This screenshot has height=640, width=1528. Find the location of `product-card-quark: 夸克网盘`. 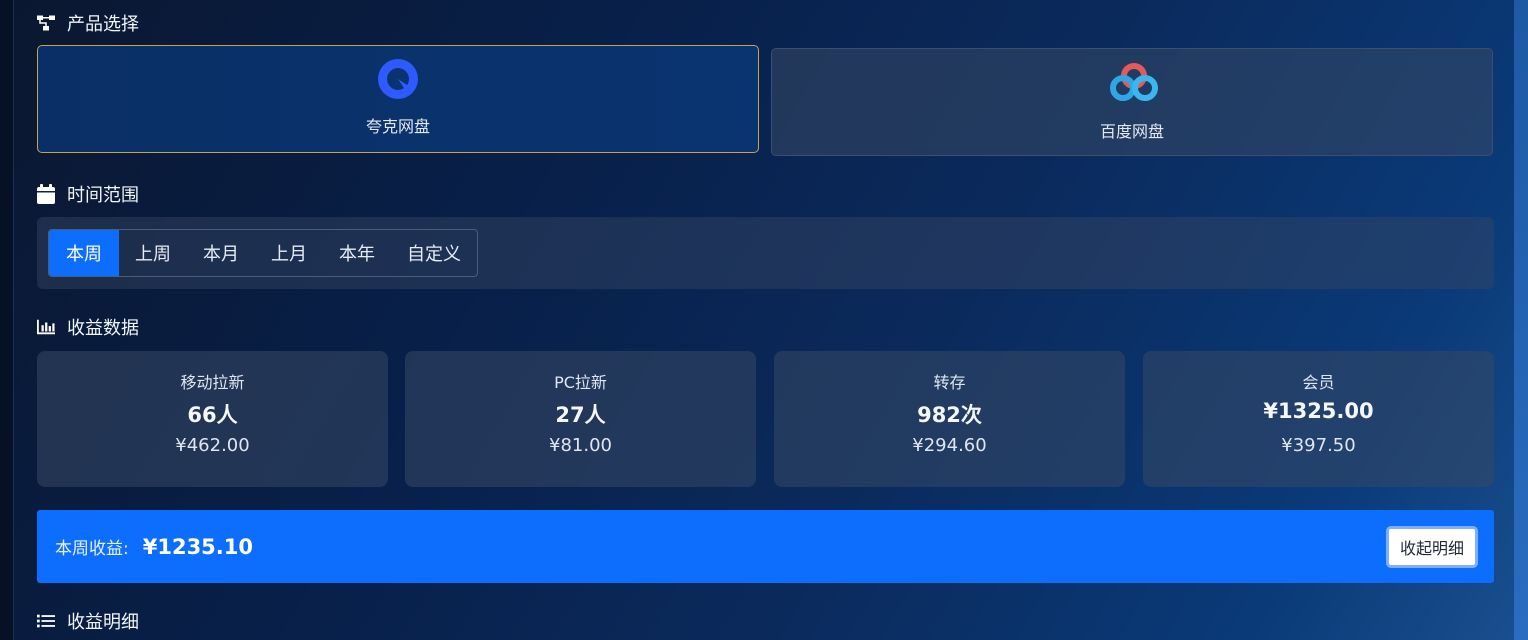

product-card-quark: 夸克网盘 is located at coordinates (398, 99).